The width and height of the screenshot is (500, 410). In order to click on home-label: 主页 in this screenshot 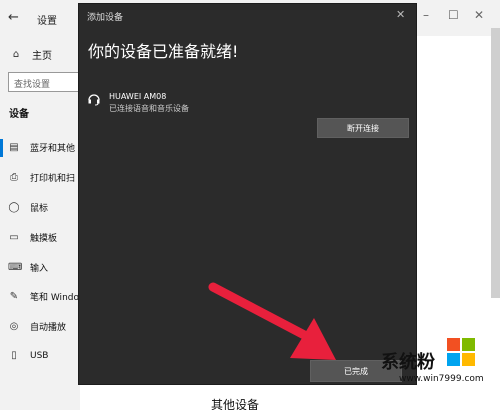, I will do `click(42, 56)`.